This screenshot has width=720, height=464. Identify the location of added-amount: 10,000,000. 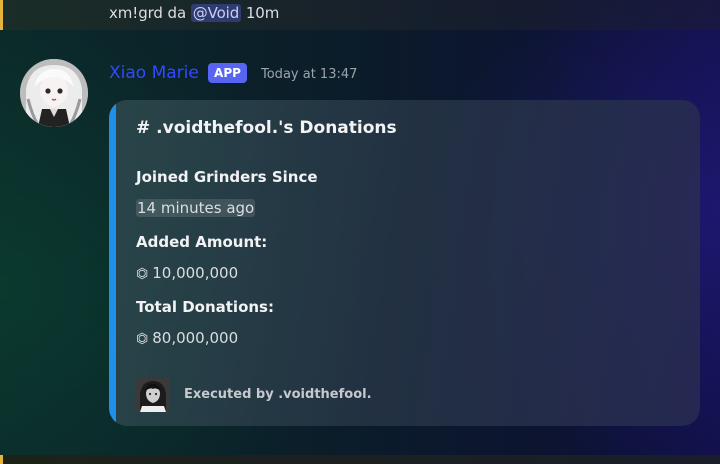
(195, 273).